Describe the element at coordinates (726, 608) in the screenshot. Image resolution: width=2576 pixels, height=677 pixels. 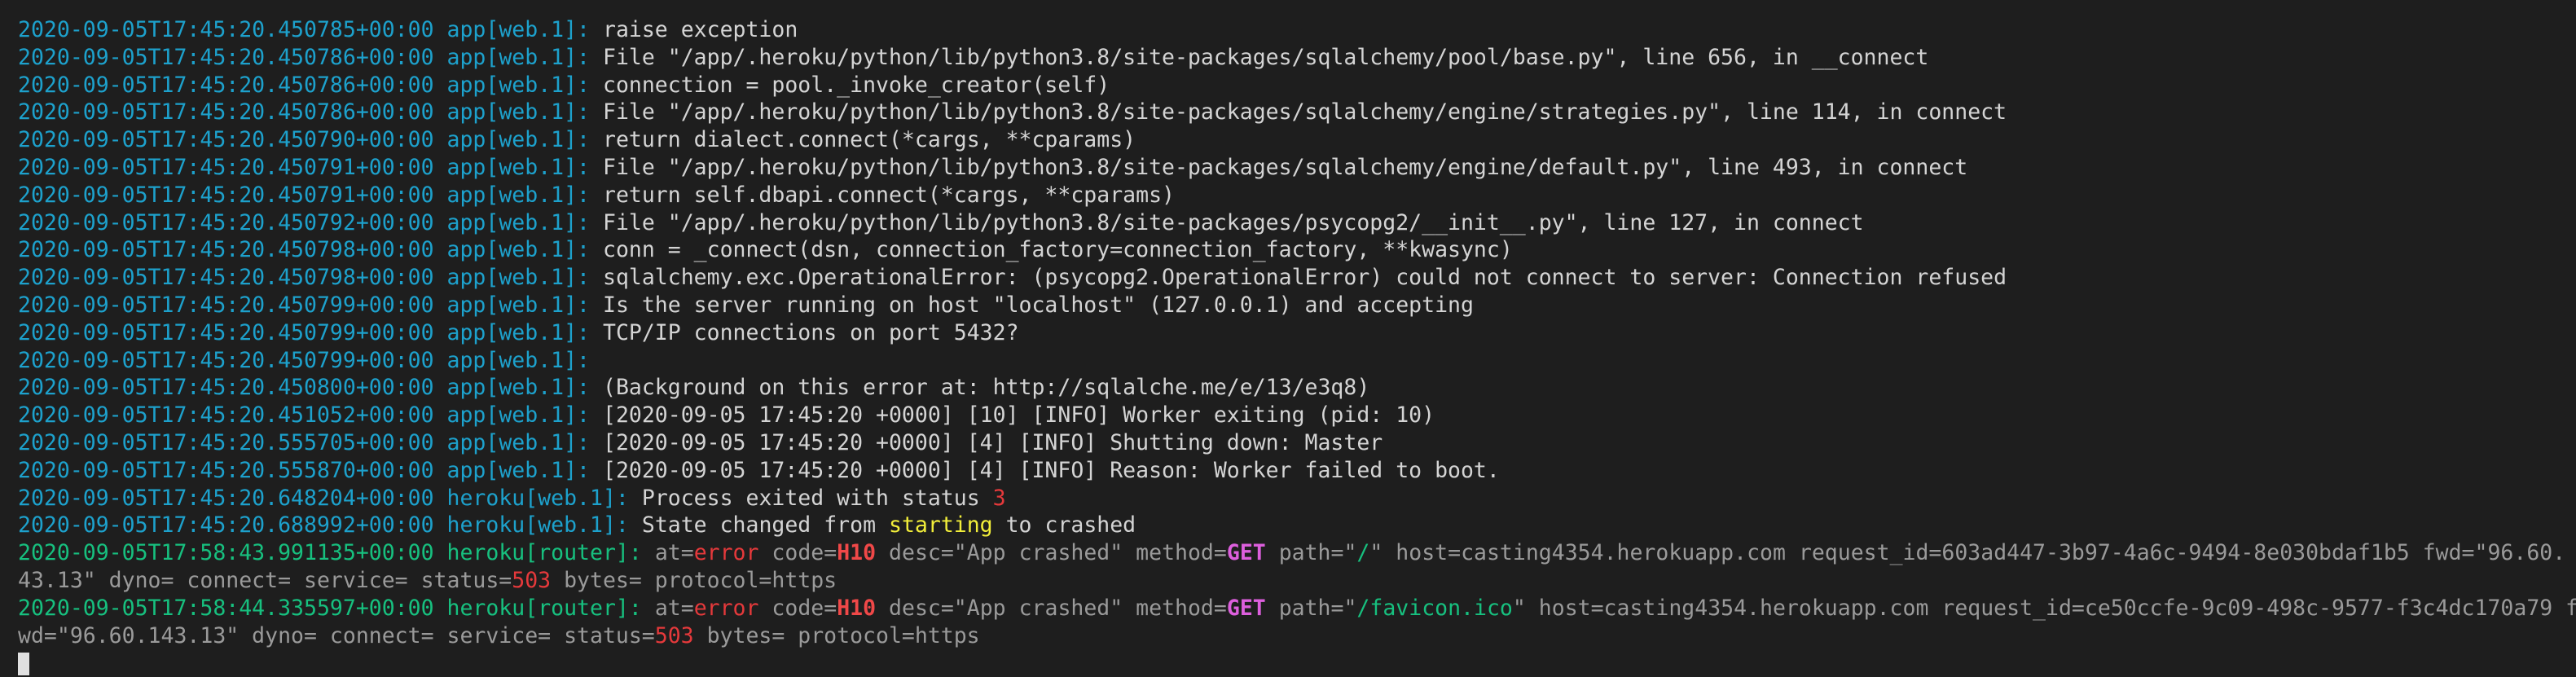
I see `log-message-segment: error` at that location.